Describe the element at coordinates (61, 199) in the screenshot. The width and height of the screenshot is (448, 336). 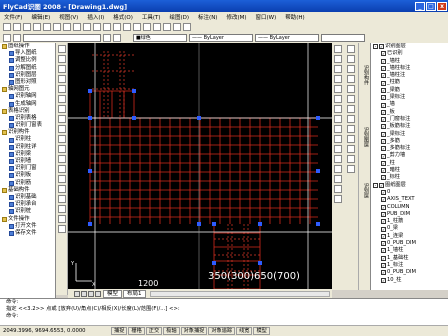
I see `gradient-icon` at that location.